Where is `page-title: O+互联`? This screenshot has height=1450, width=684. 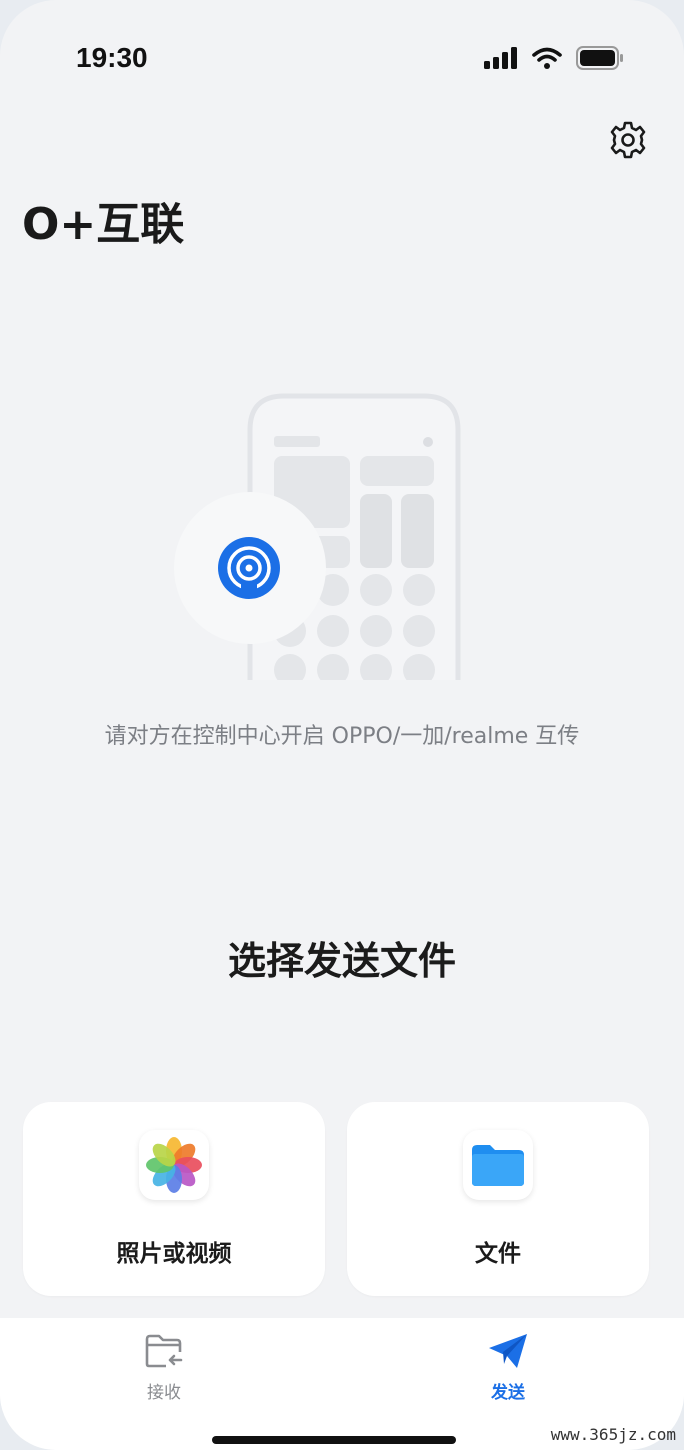 page-title: O+互联 is located at coordinates (103, 224).